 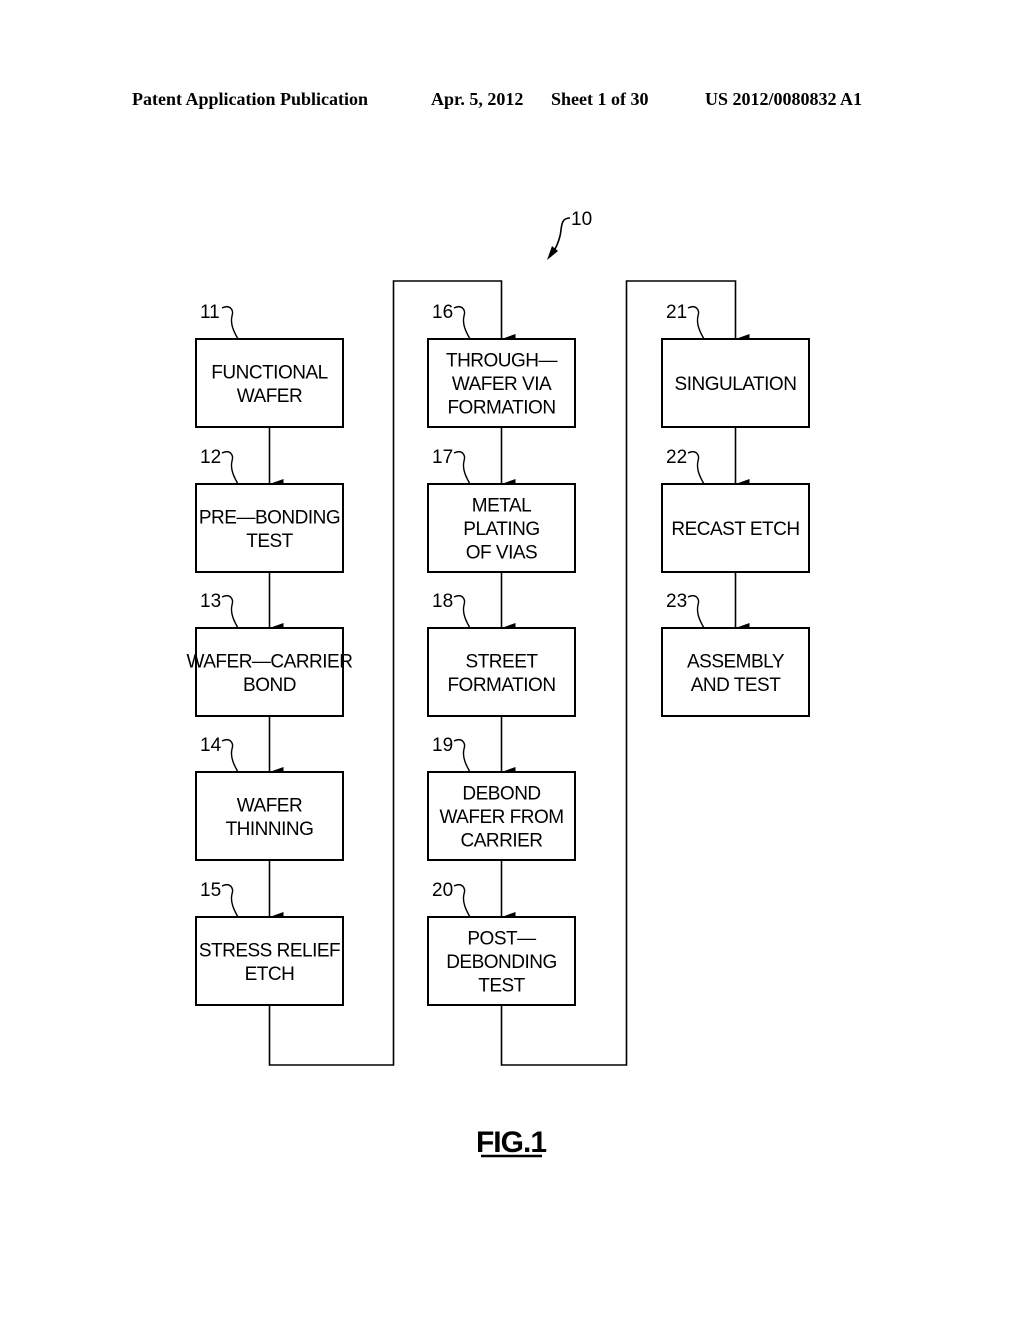 I want to click on process-step-label: PLATING, so click(x=501, y=529).